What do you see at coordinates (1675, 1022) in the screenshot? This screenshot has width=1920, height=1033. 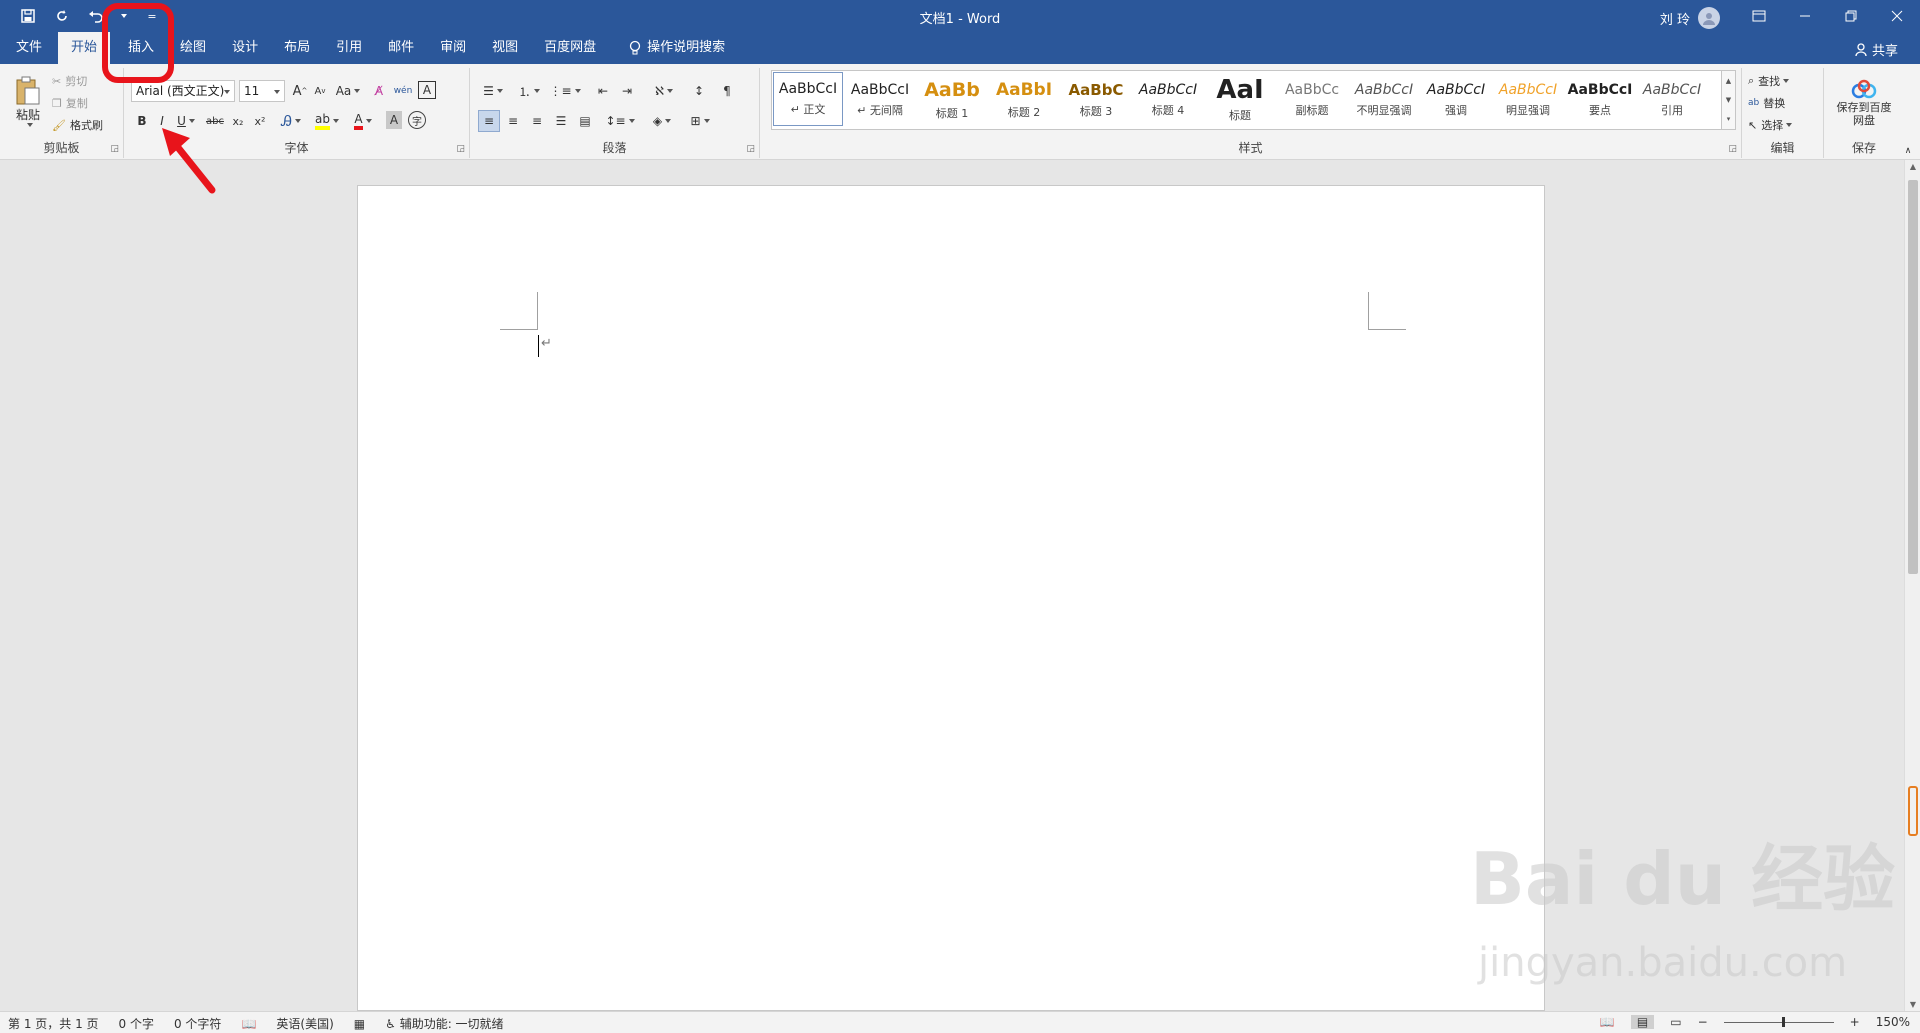 I see `web-layout-button: ▭` at bounding box center [1675, 1022].